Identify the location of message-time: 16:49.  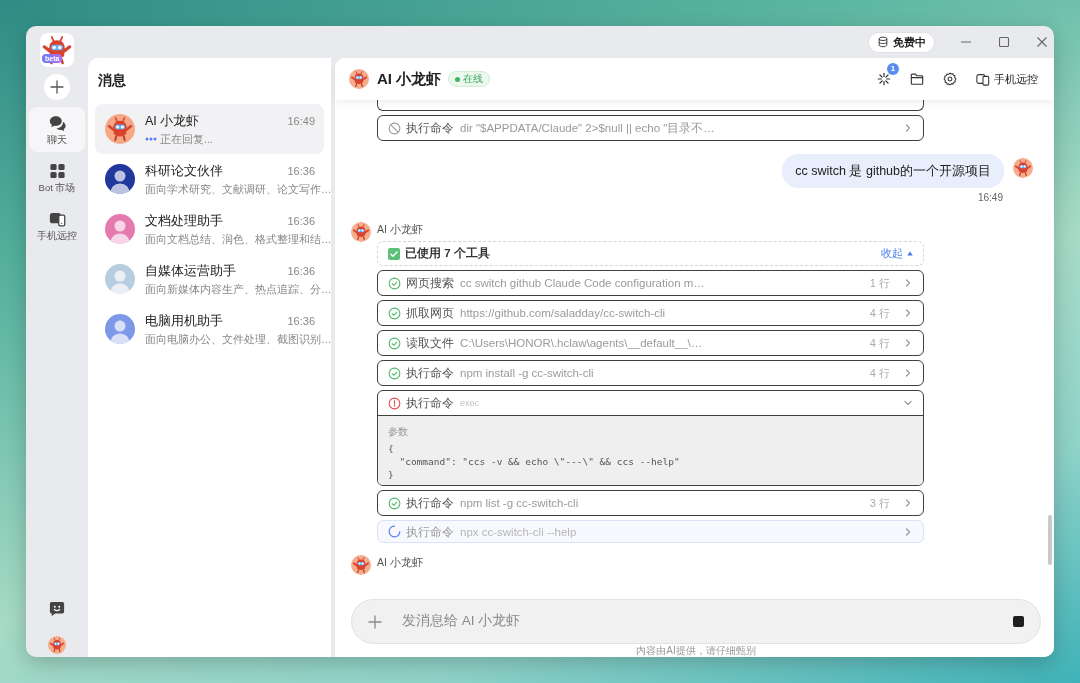
(990, 198).